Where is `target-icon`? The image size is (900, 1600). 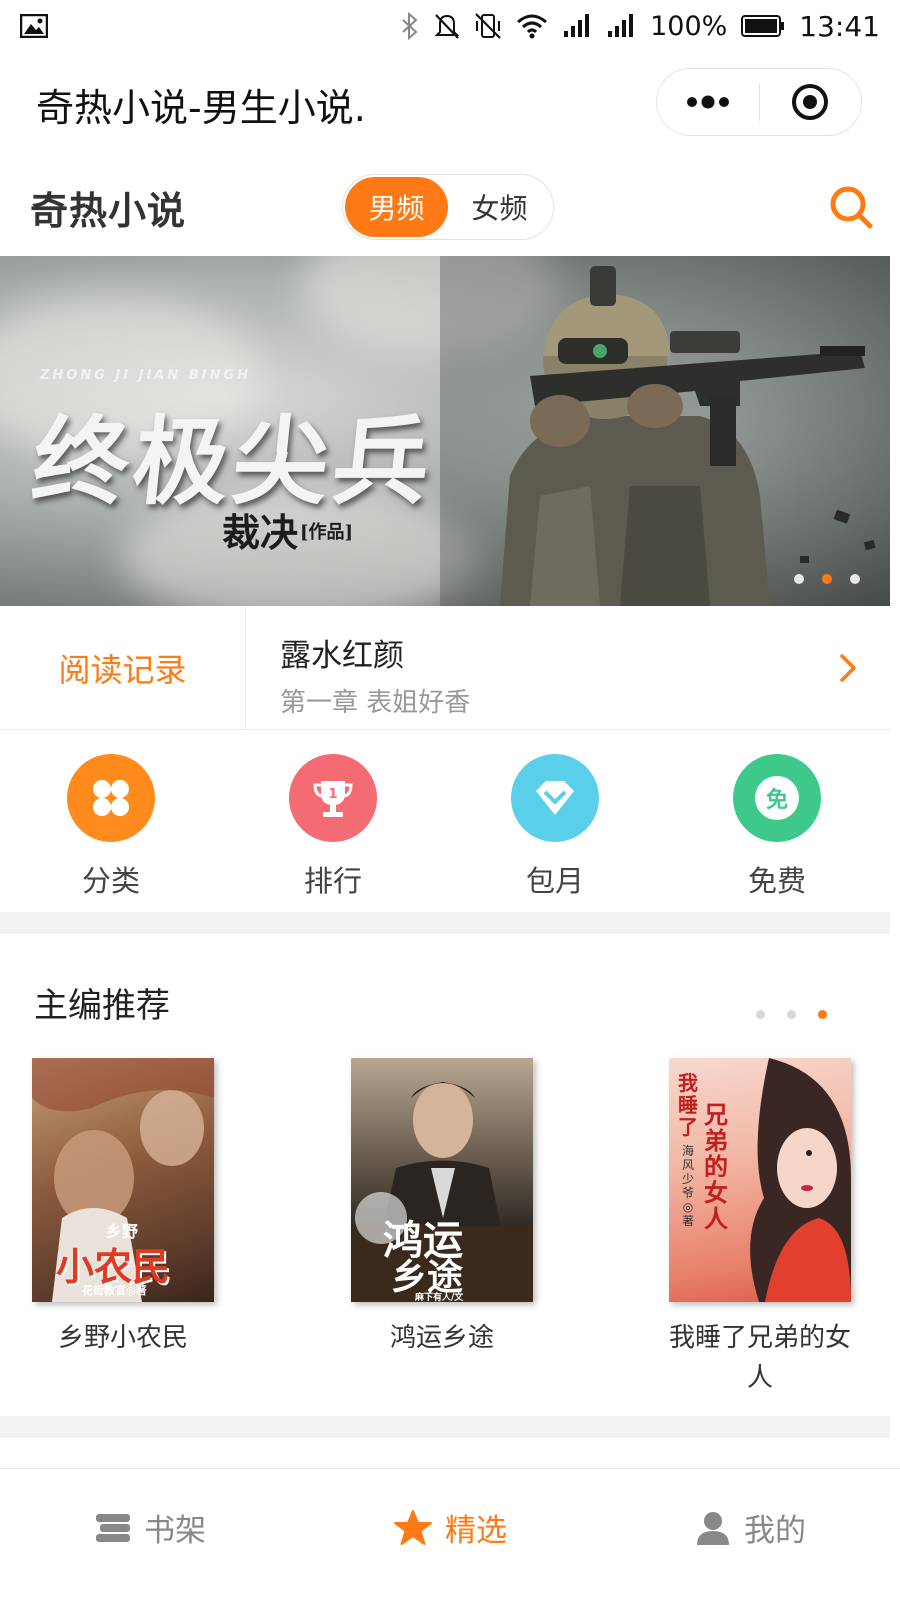
target-icon is located at coordinates (810, 102).